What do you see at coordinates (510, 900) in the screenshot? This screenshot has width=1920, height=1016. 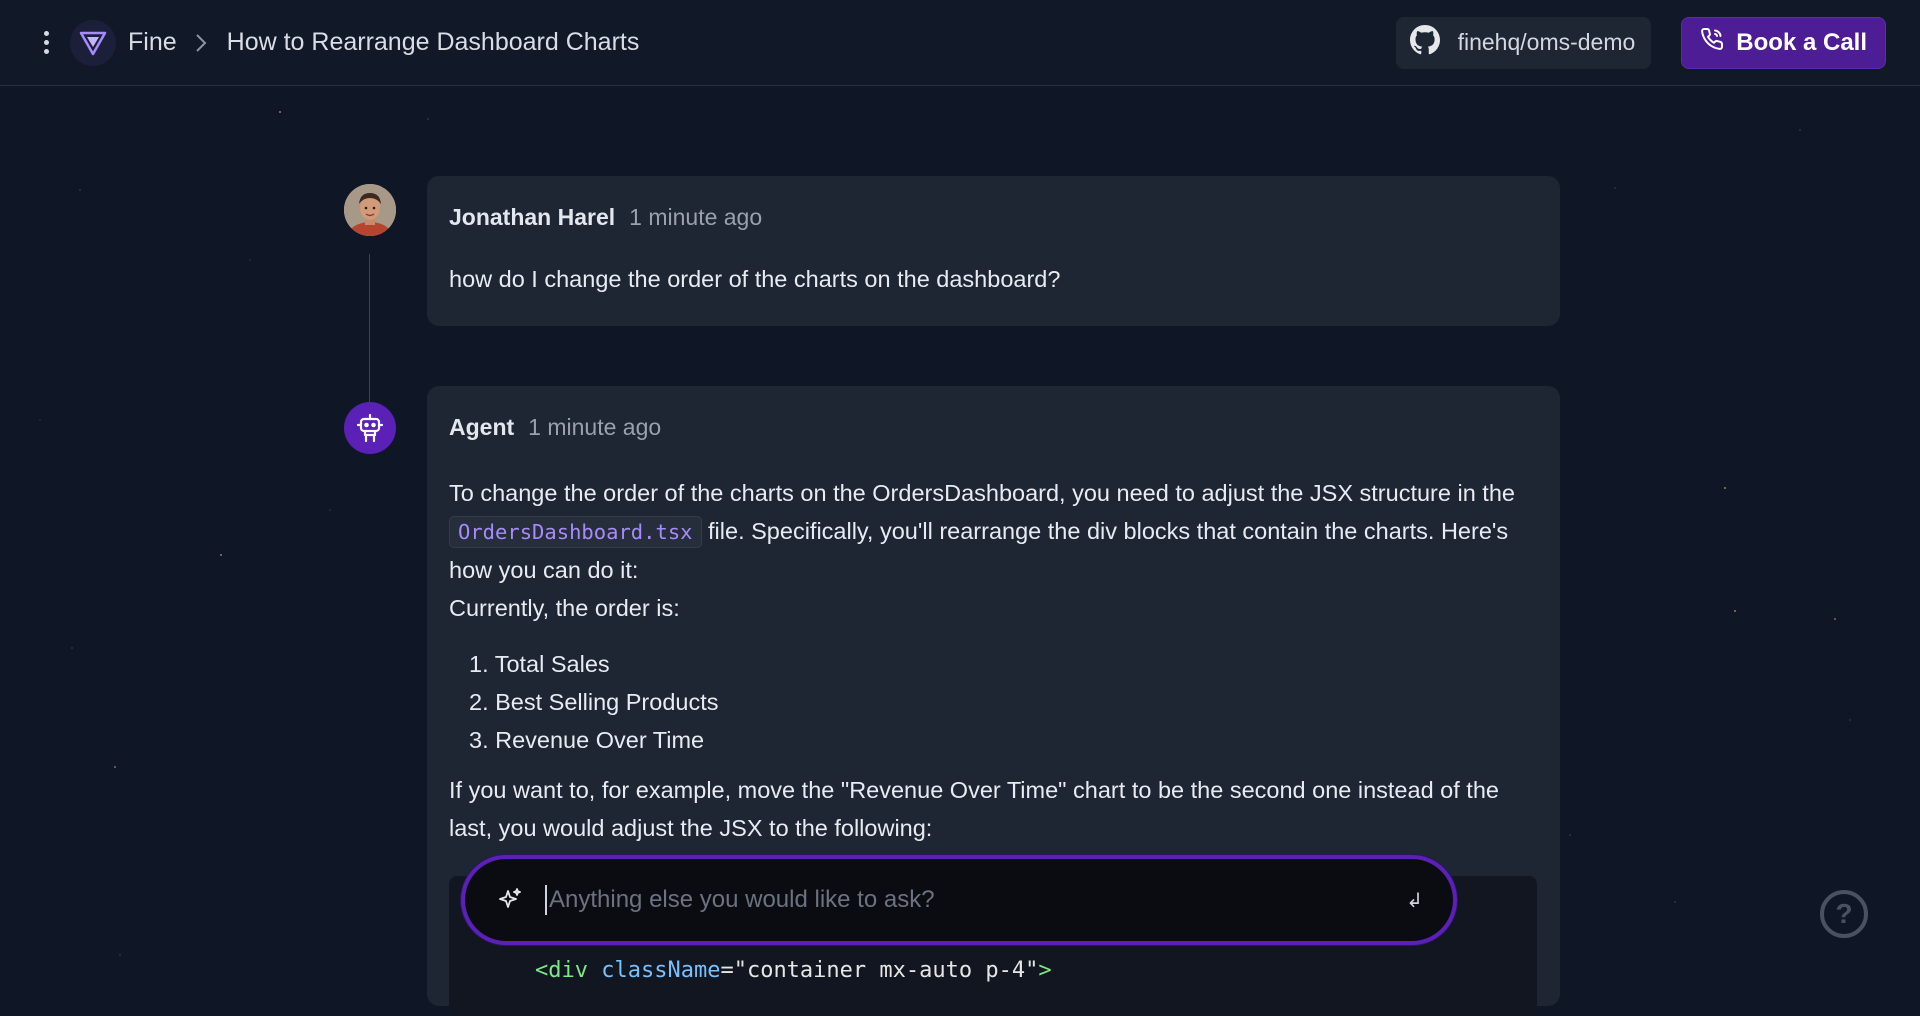 I see `sparkle-icon` at bounding box center [510, 900].